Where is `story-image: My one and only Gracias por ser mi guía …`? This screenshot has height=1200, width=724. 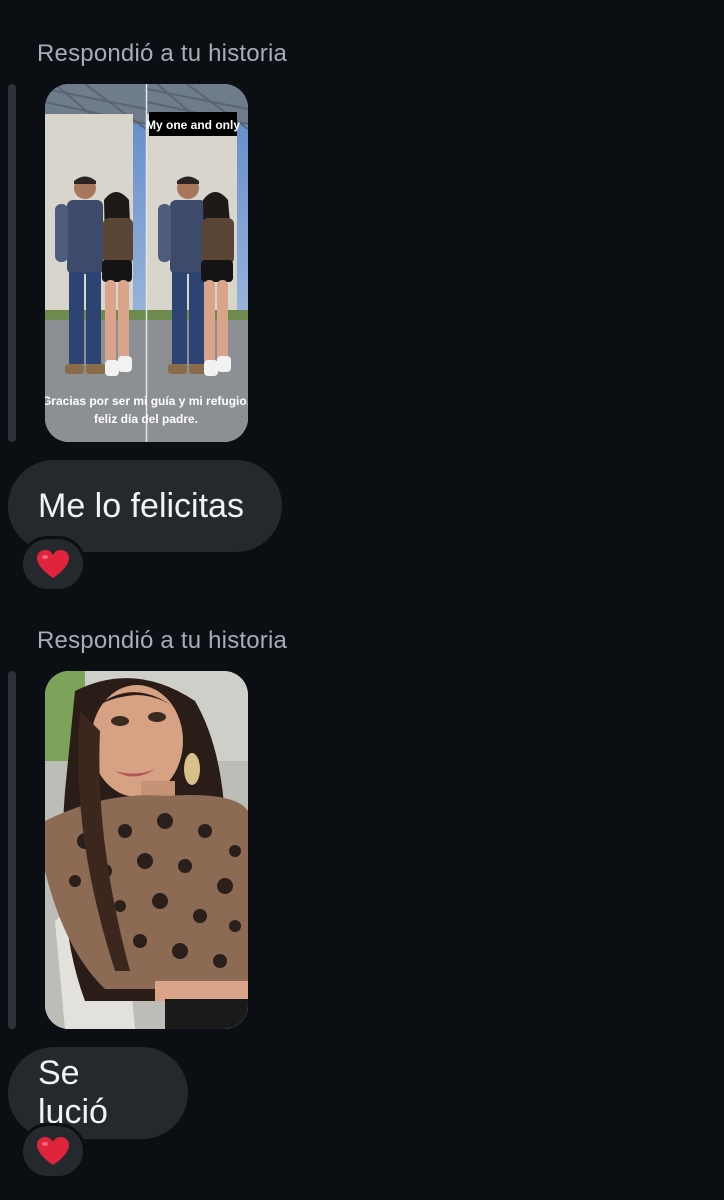 story-image: My one and only Gracias por ser mi guía … is located at coordinates (146, 263).